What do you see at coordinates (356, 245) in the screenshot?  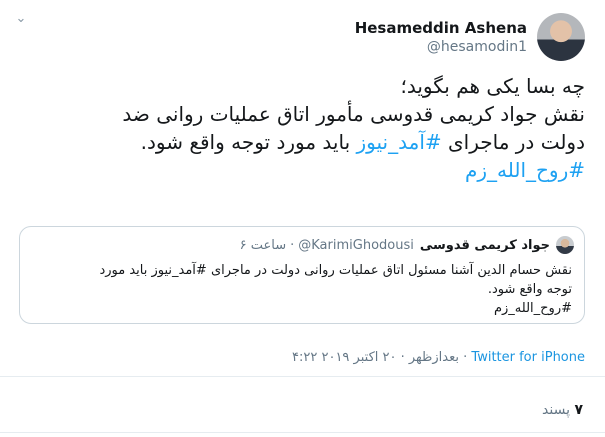 I see `quoted-author-handle: @KarimiGhodousi` at bounding box center [356, 245].